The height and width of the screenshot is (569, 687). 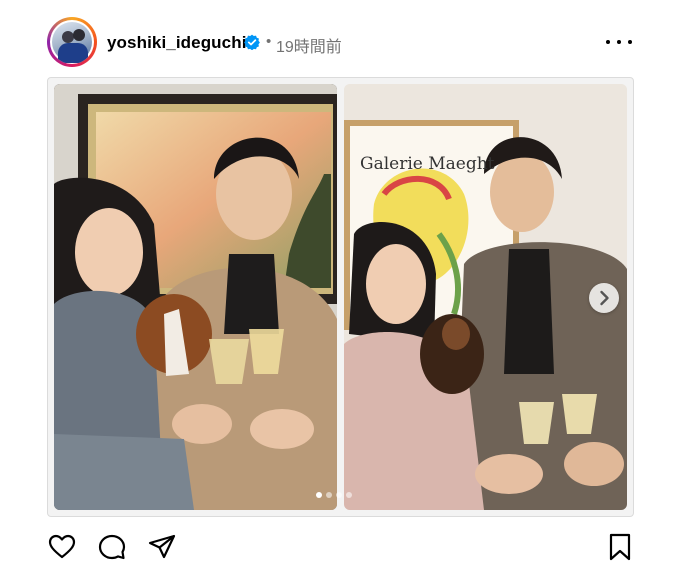 I want to click on username-link: yoshiki_ideguchi, so click(x=177, y=43).